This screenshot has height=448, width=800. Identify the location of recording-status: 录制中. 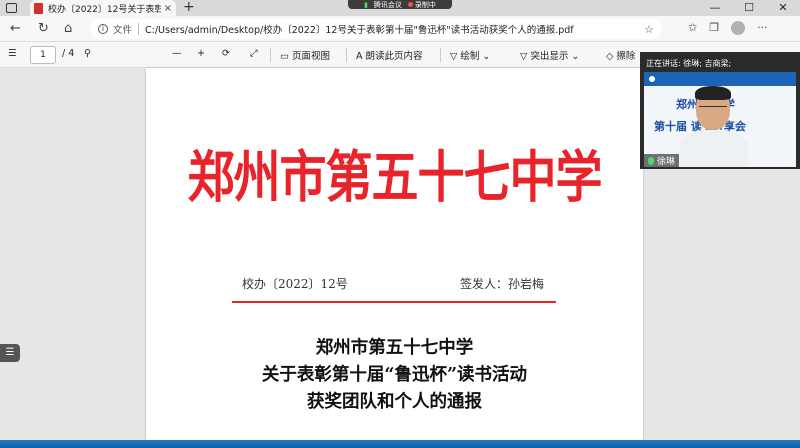
(421, 5).